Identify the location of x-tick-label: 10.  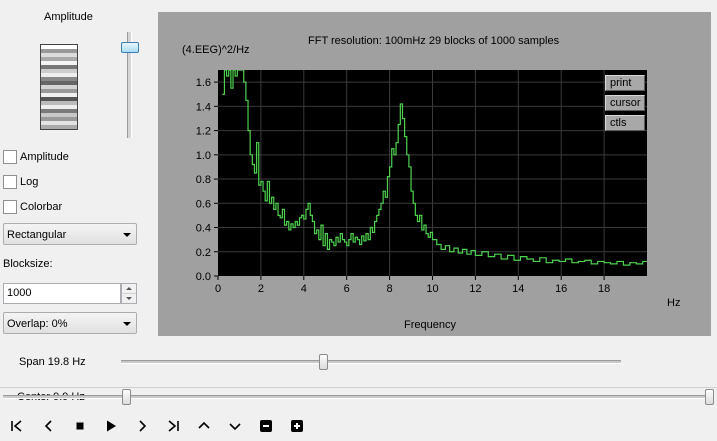
(432, 289).